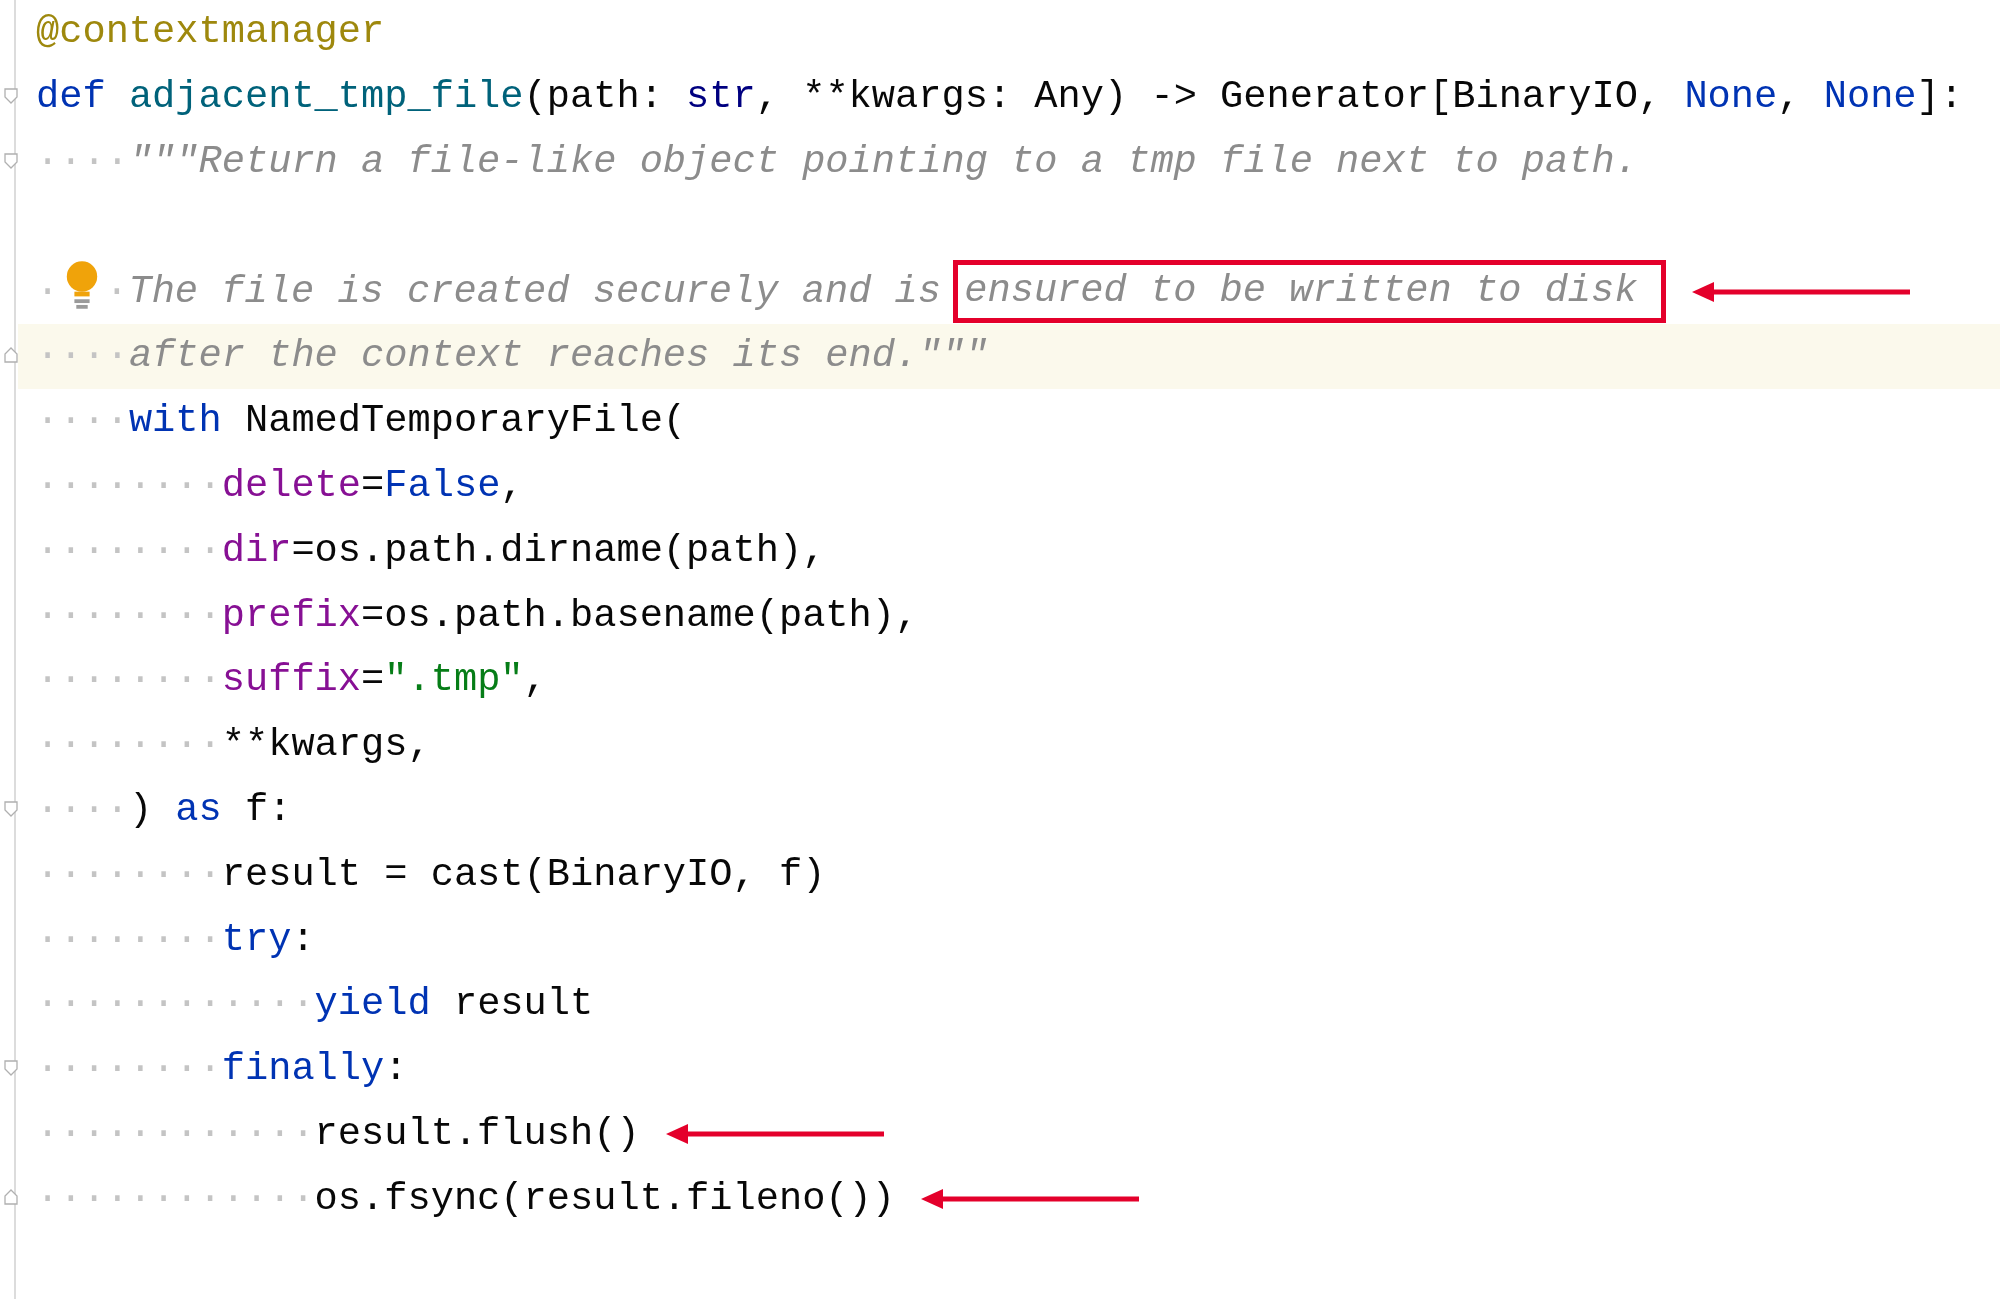 The image size is (2000, 1299). Describe the element at coordinates (372, 485) in the screenshot. I see `code-line: delete=False,` at that location.